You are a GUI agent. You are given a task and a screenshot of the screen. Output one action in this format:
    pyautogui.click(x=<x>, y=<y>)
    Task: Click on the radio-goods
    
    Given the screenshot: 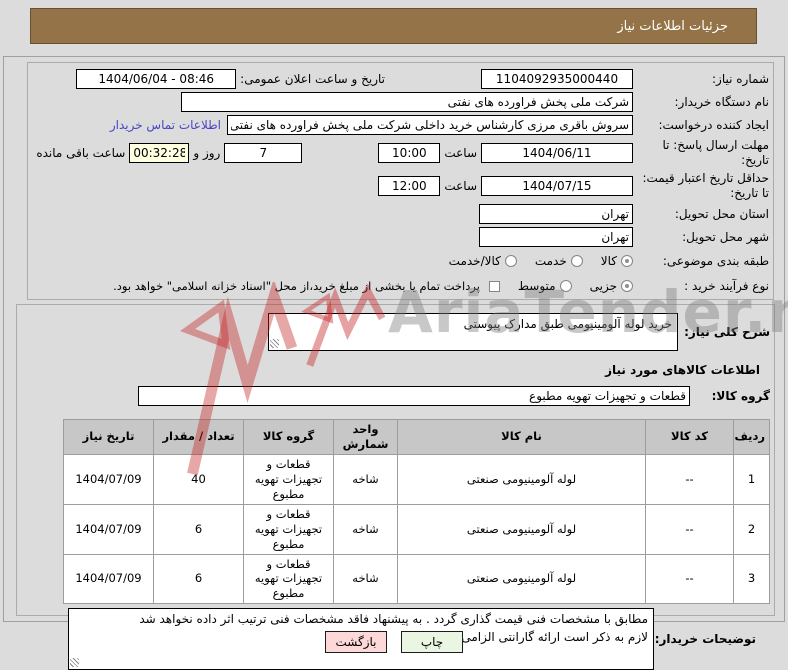 What is the action you would take?
    pyautogui.click(x=627, y=261)
    